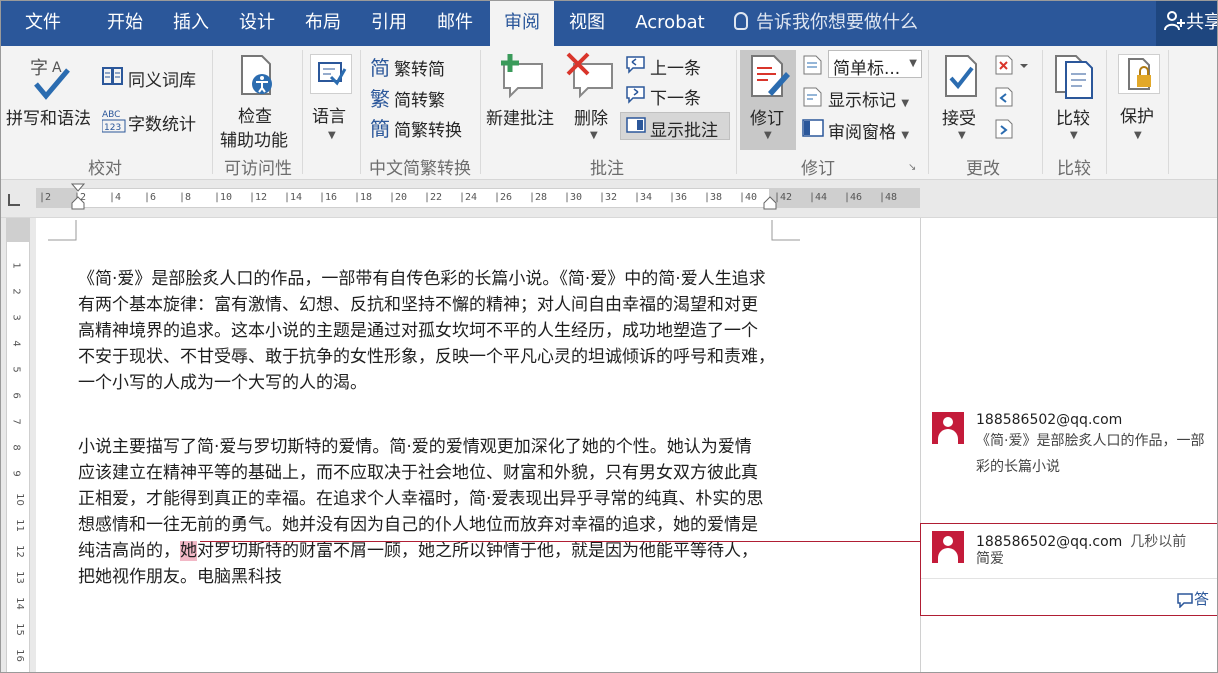 Image resolution: width=1218 pixels, height=673 pixels. I want to click on tell-me-search: 告诉我你想要做什么, so click(826, 23).